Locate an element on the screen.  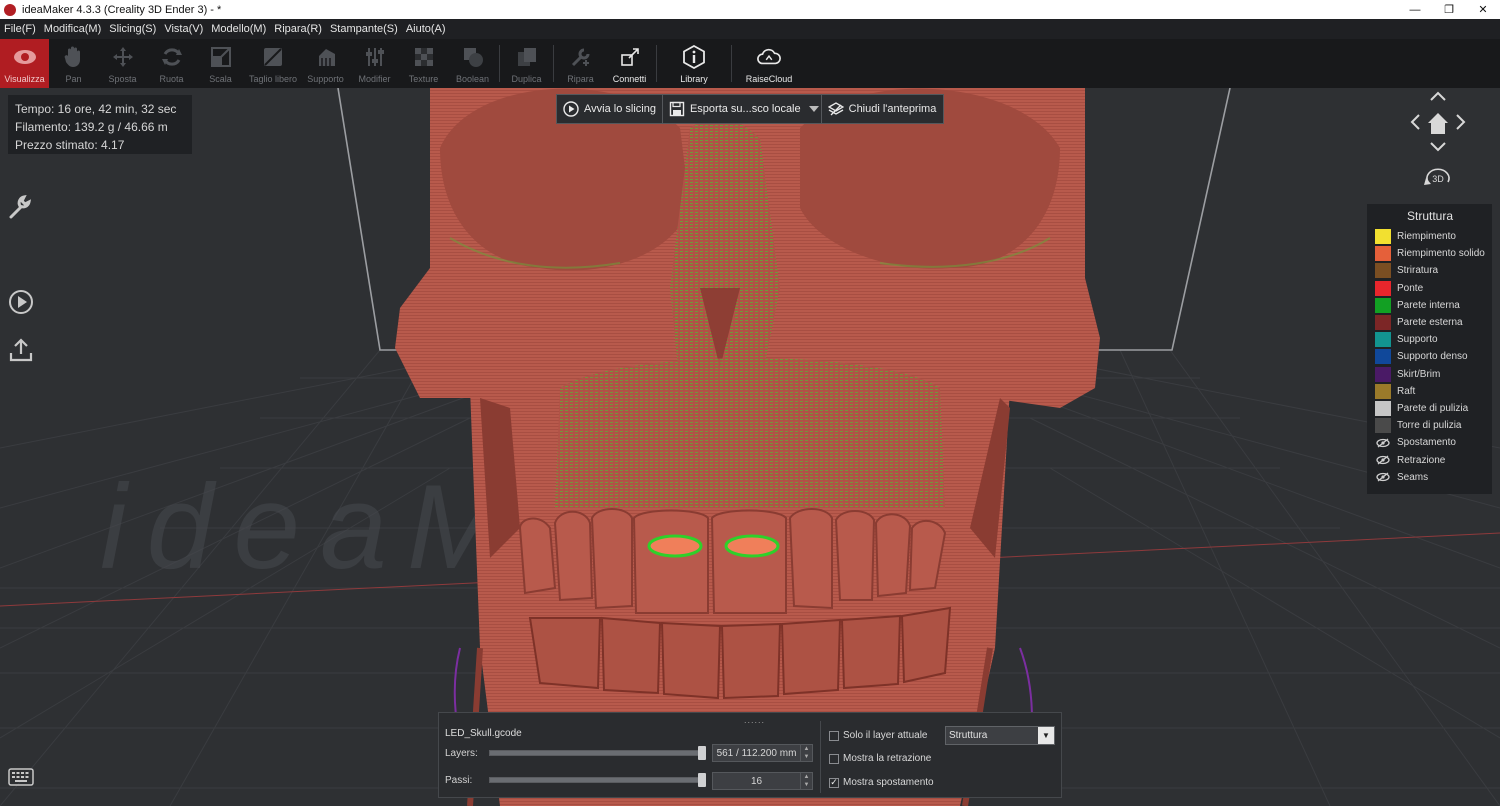
tool-connetti: Connetti is located at coordinates (629, 63).